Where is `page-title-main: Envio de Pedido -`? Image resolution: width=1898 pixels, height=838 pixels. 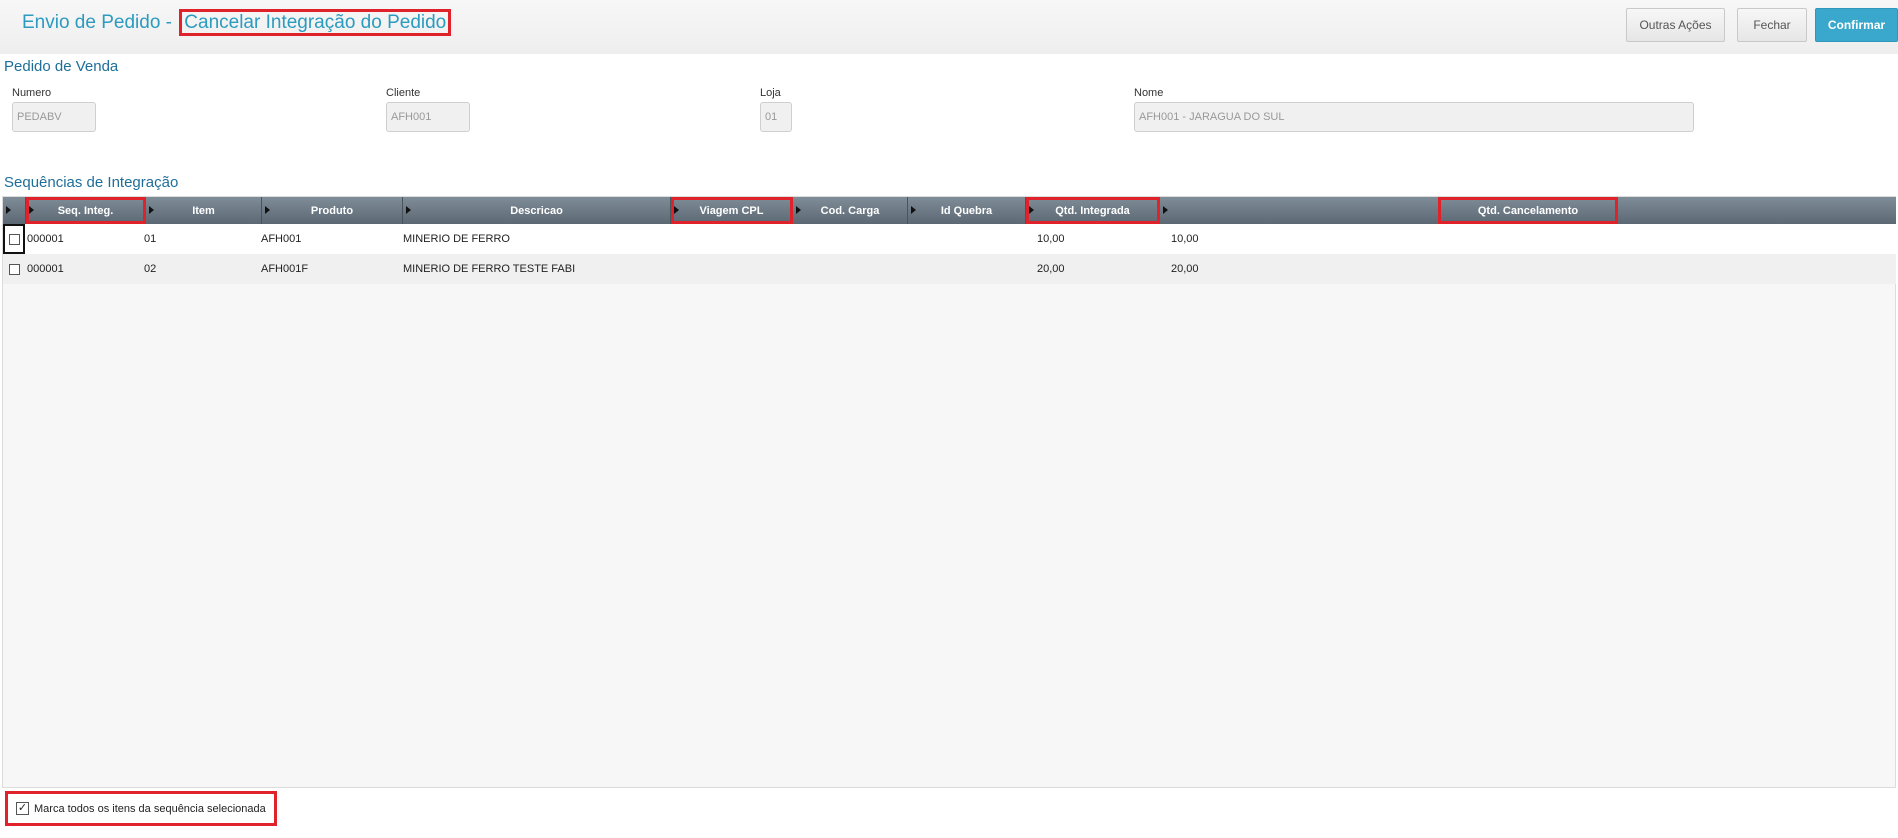 page-title-main: Envio de Pedido - is located at coordinates (97, 22).